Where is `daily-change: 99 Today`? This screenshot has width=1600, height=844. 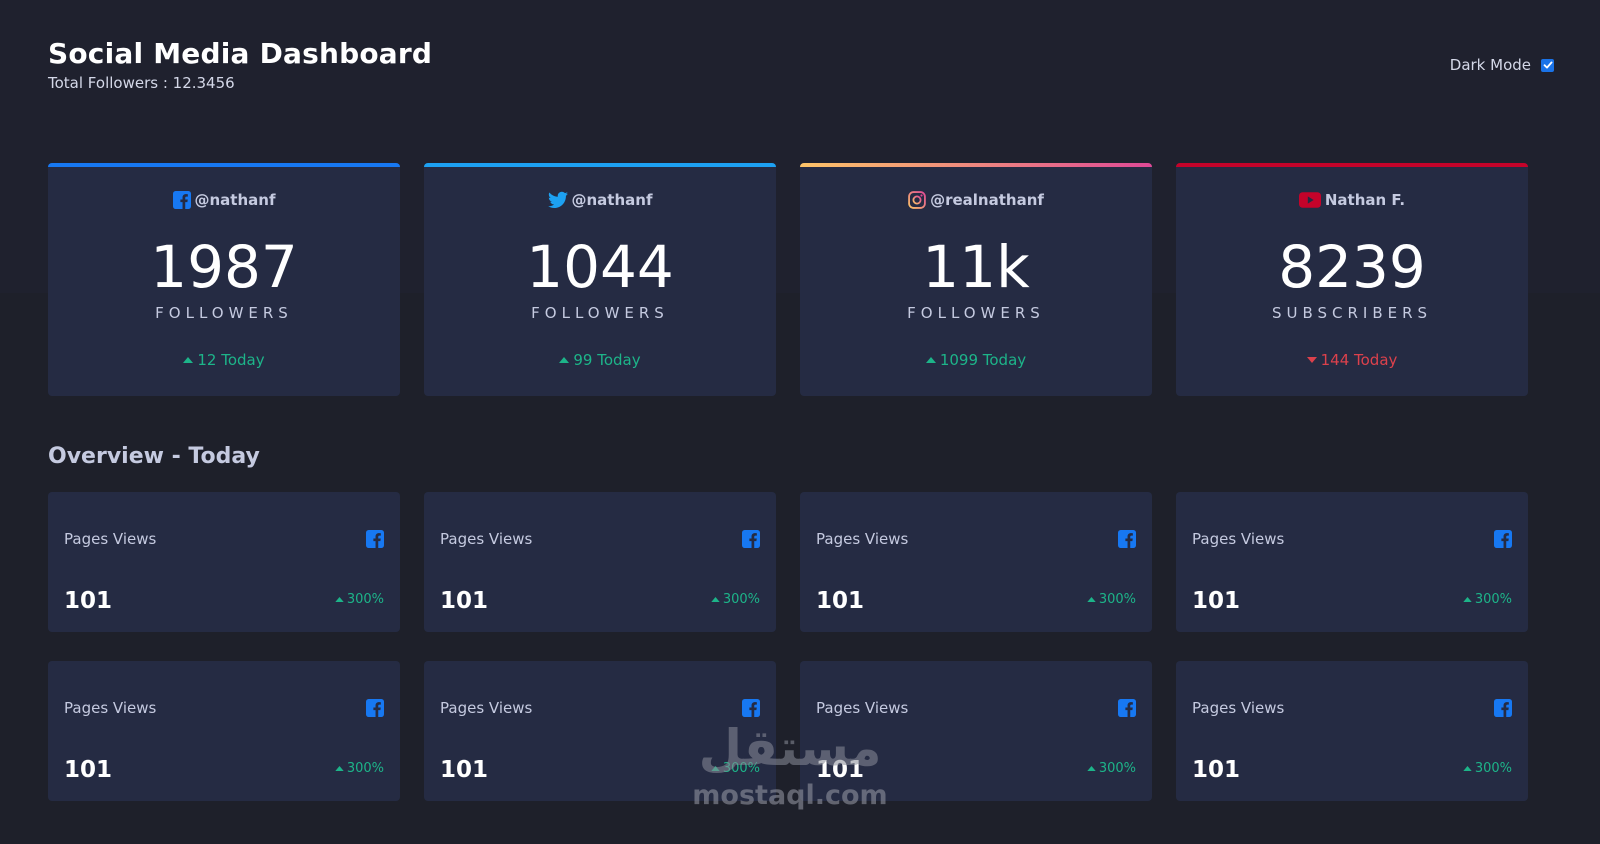 daily-change: 99 Today is located at coordinates (600, 360).